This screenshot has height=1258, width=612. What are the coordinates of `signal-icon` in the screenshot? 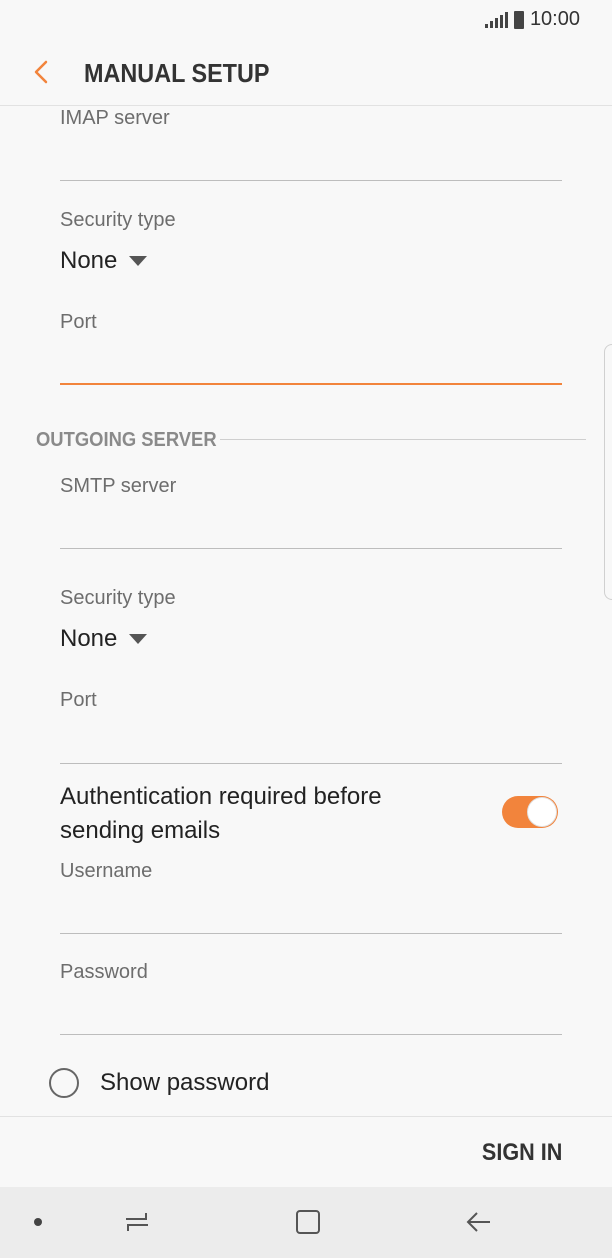 It's located at (496, 19).